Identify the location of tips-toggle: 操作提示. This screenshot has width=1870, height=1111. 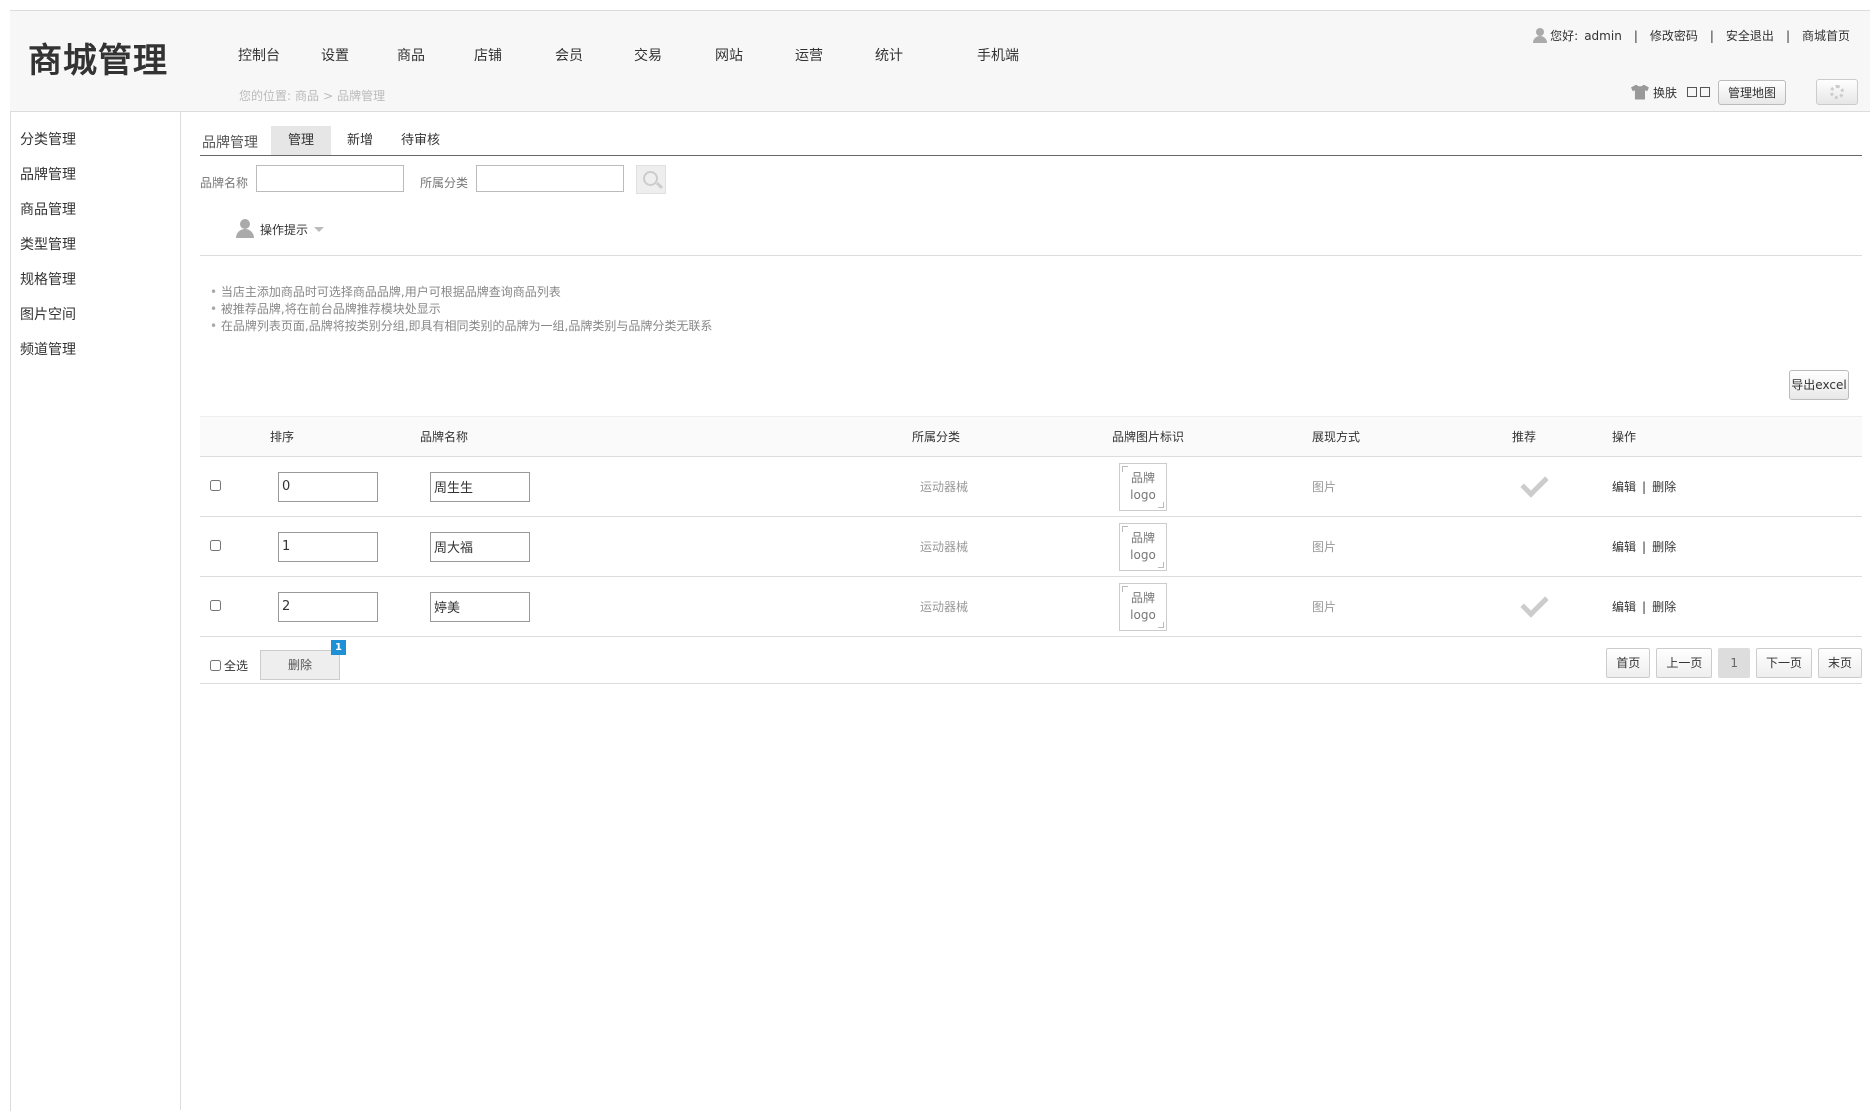
(280, 229).